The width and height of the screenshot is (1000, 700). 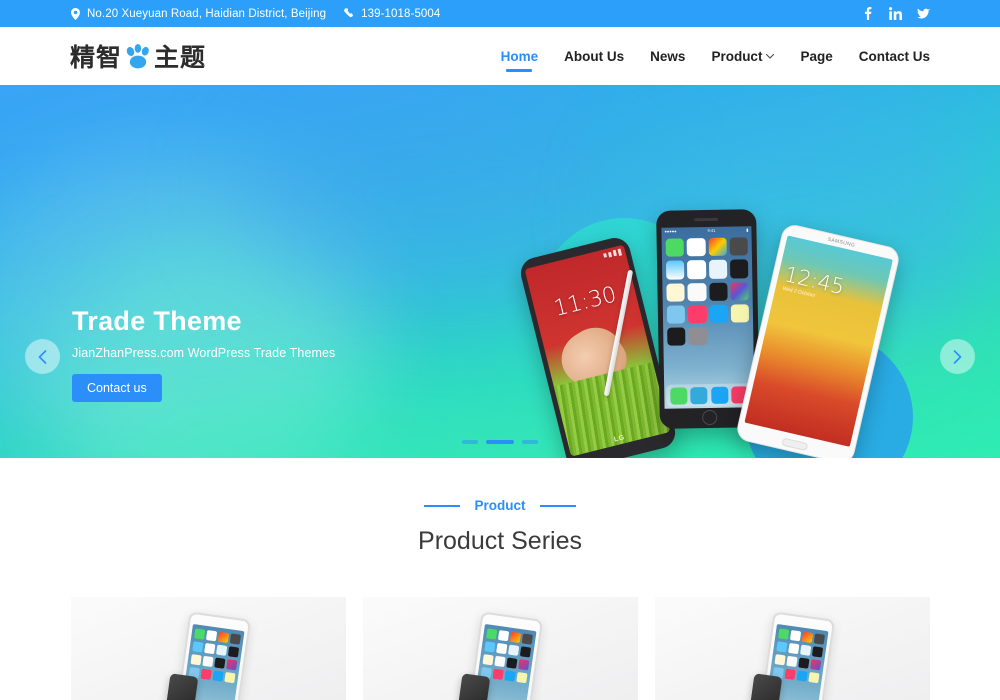 I want to click on nav-item-page: Page, so click(x=816, y=56).